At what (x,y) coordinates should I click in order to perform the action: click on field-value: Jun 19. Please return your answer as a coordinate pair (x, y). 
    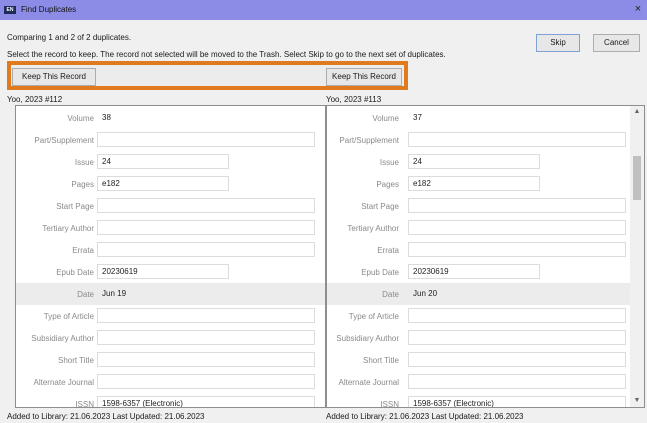
    Looking at the image, I should click on (163, 293).